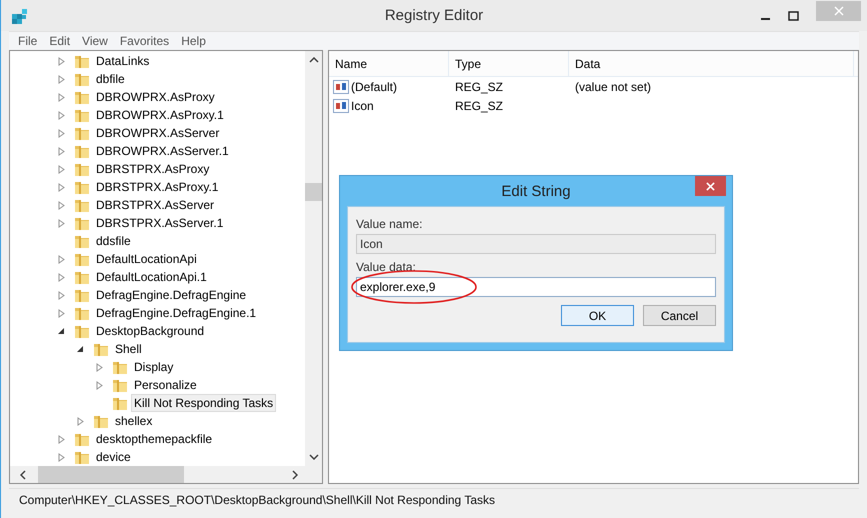 The height and width of the screenshot is (518, 867). I want to click on window-title: Registry Editor, so click(434, 15).